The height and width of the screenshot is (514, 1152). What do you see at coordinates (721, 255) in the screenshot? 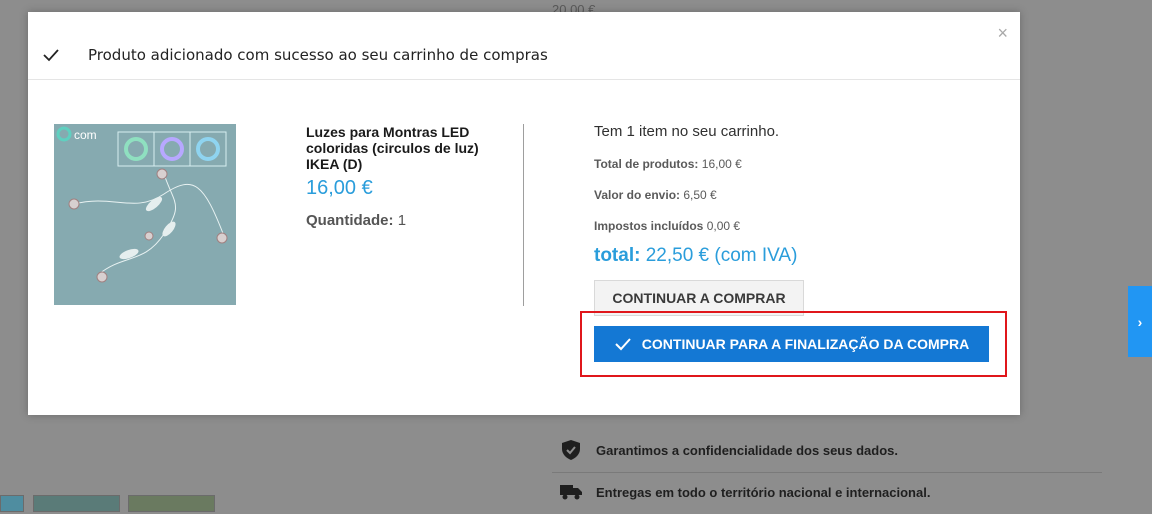
I see `total-value: 22,50 € (com IVA)` at bounding box center [721, 255].